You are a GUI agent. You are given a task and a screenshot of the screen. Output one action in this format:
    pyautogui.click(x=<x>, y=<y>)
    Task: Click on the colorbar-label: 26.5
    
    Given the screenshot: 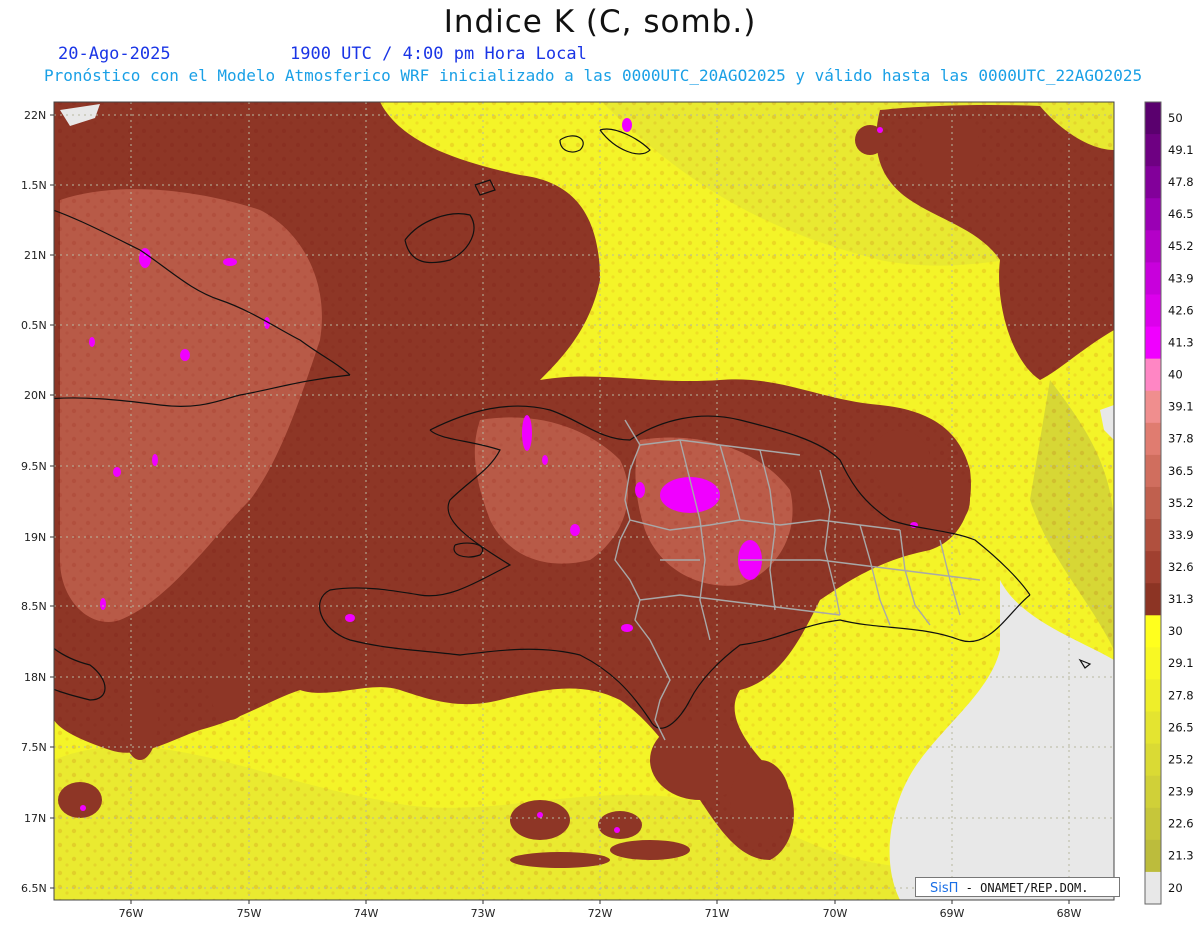 What is the action you would take?
    pyautogui.click(x=1181, y=727)
    